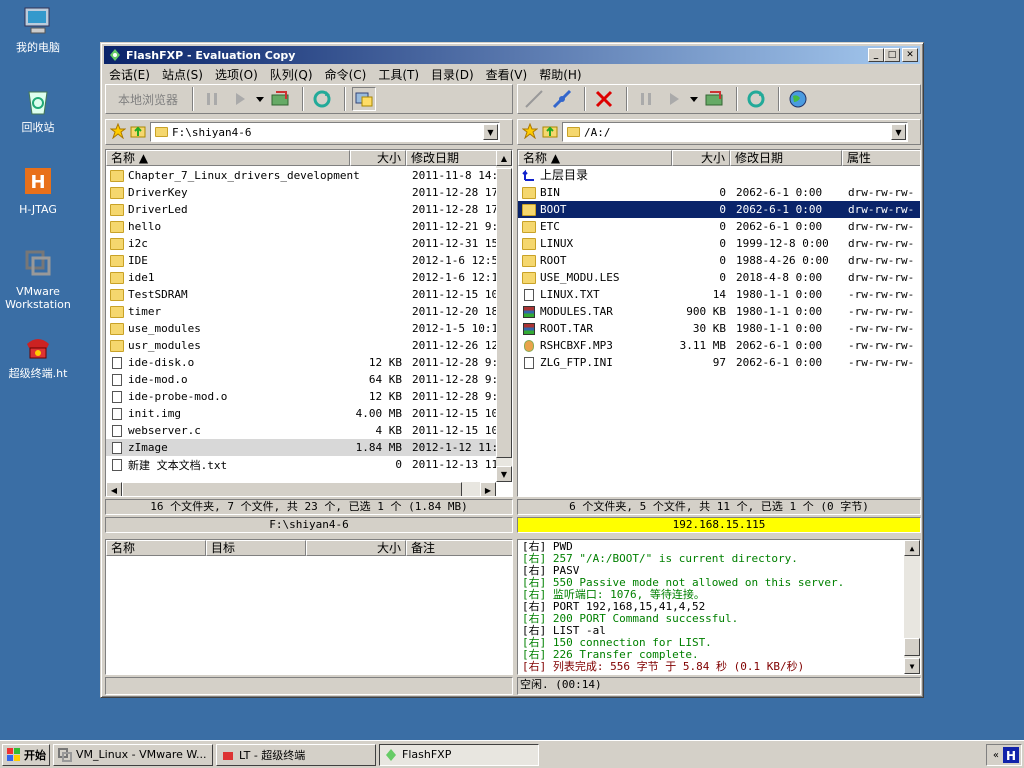 Image resolution: width=1024 pixels, height=768 pixels. What do you see at coordinates (156, 548) in the screenshot?
I see `queue-header-name: 名称` at bounding box center [156, 548].